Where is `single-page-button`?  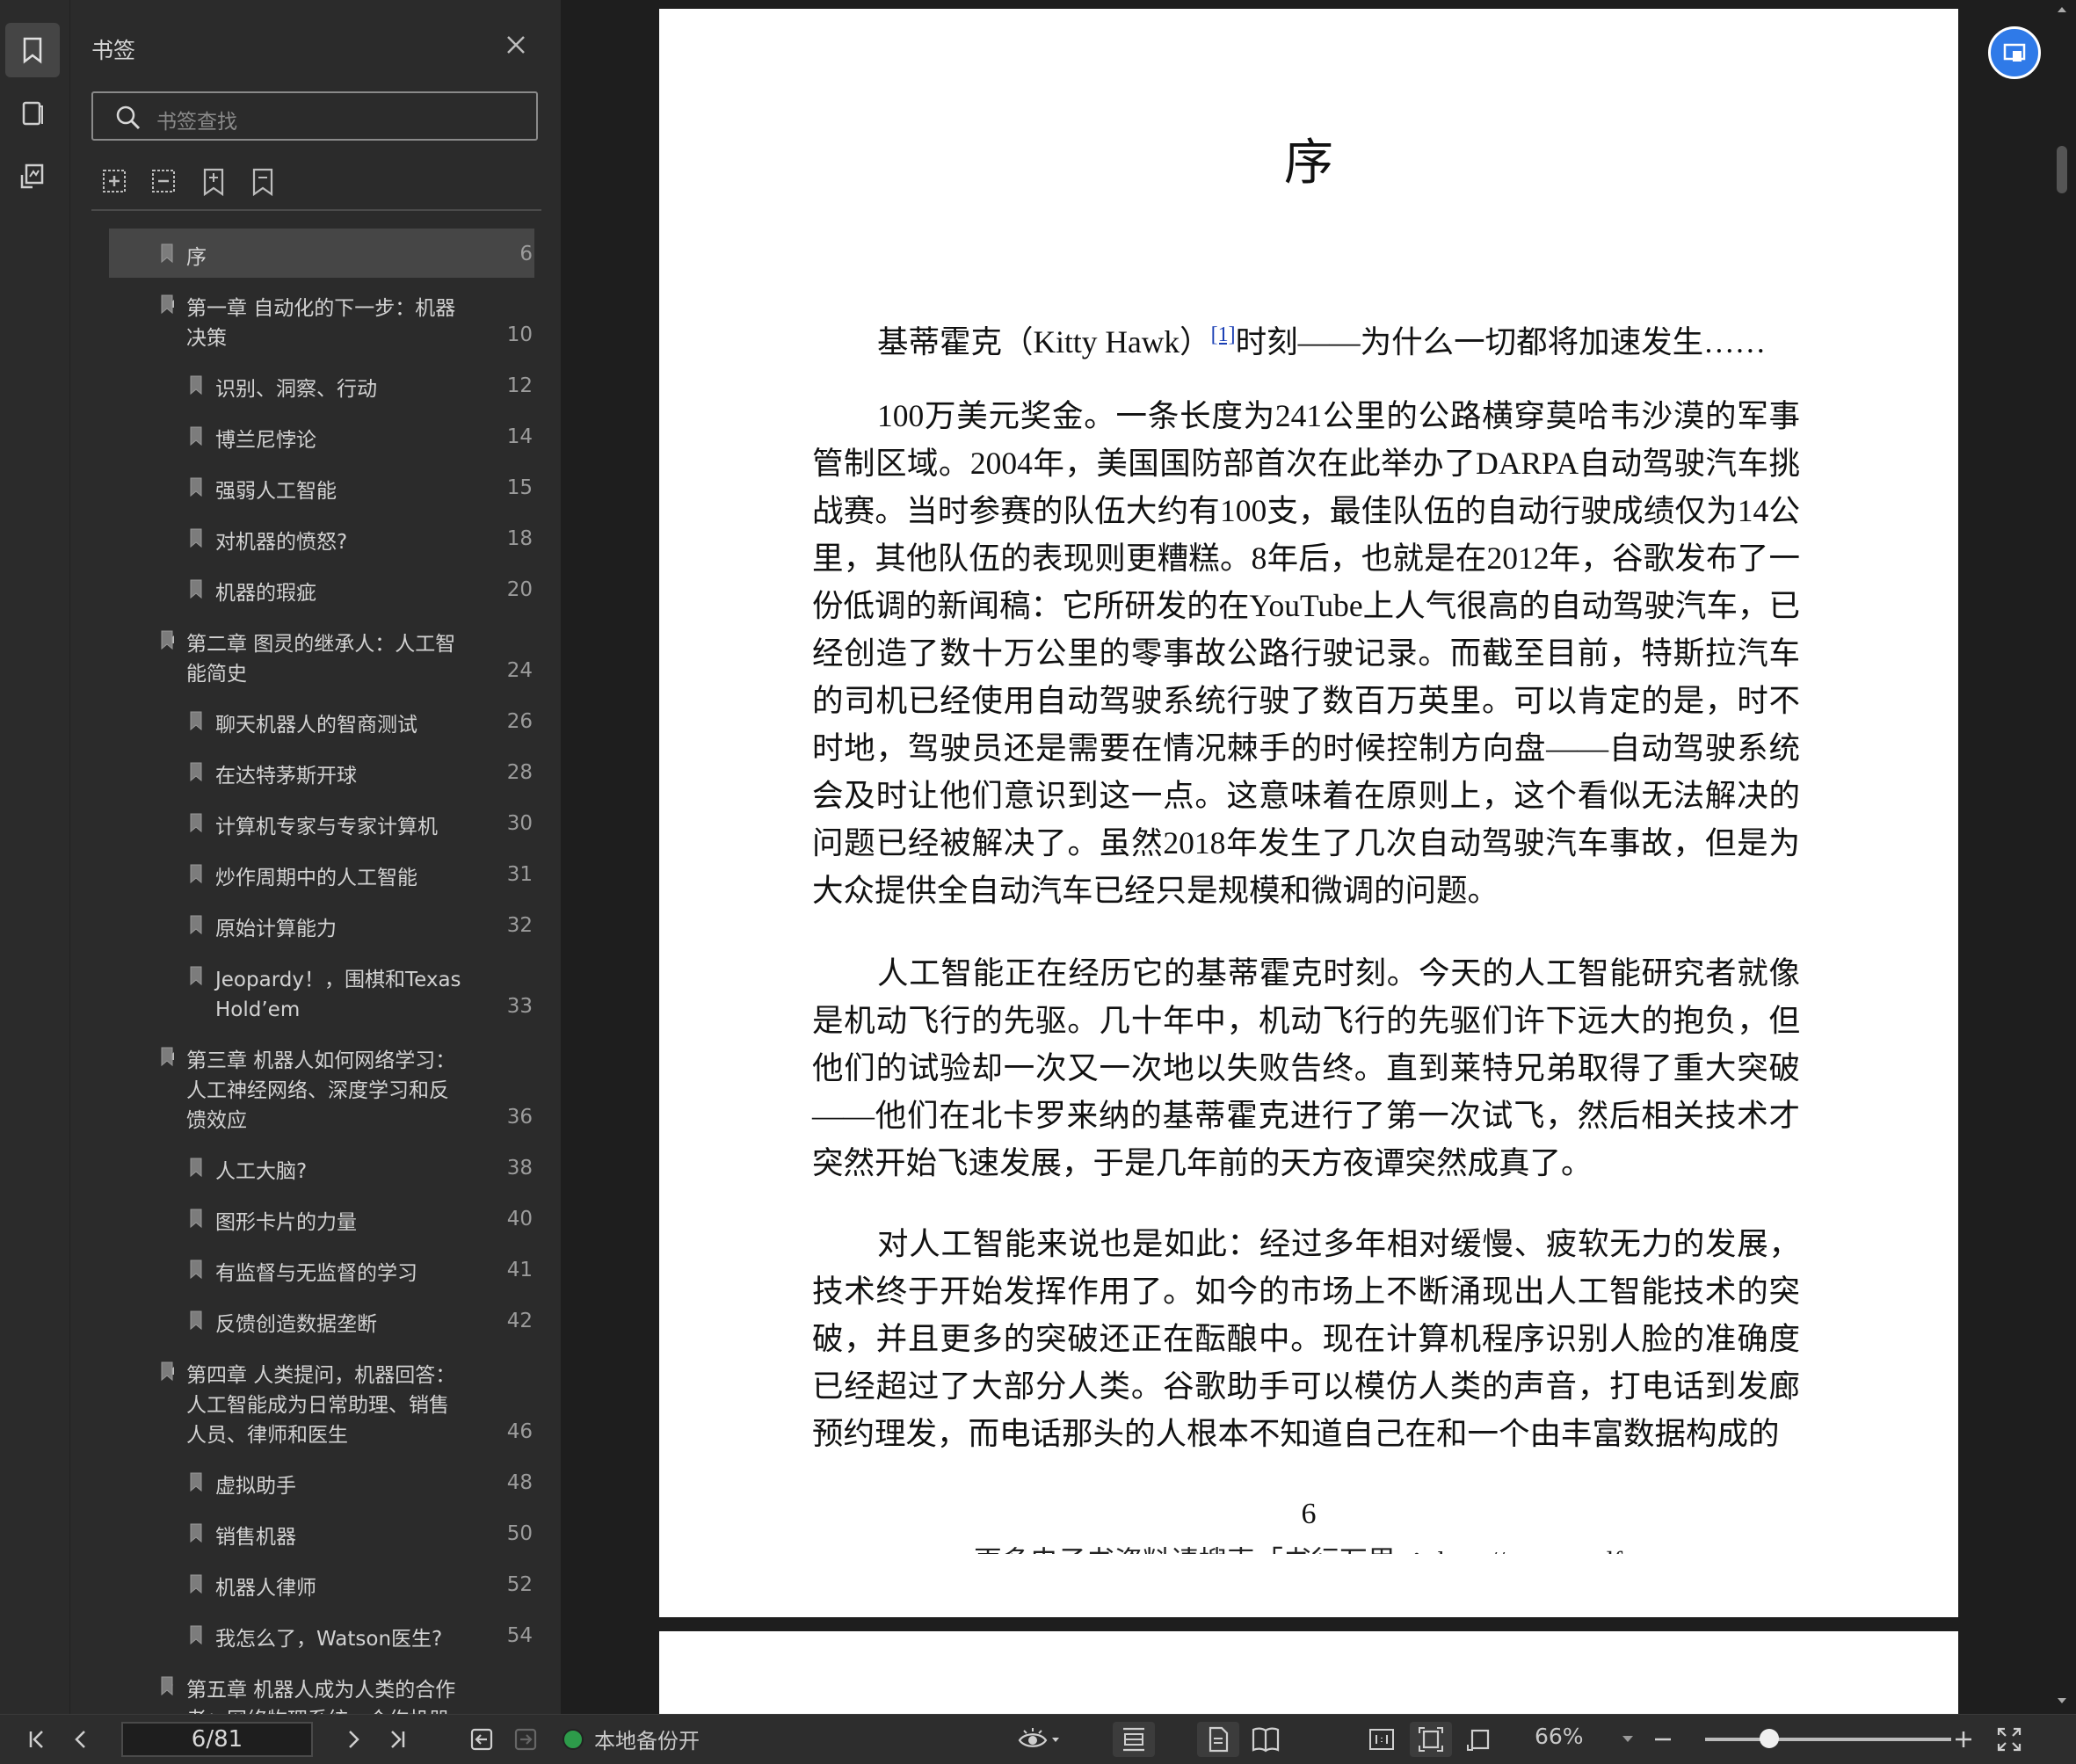
single-page-button is located at coordinates (1218, 1739).